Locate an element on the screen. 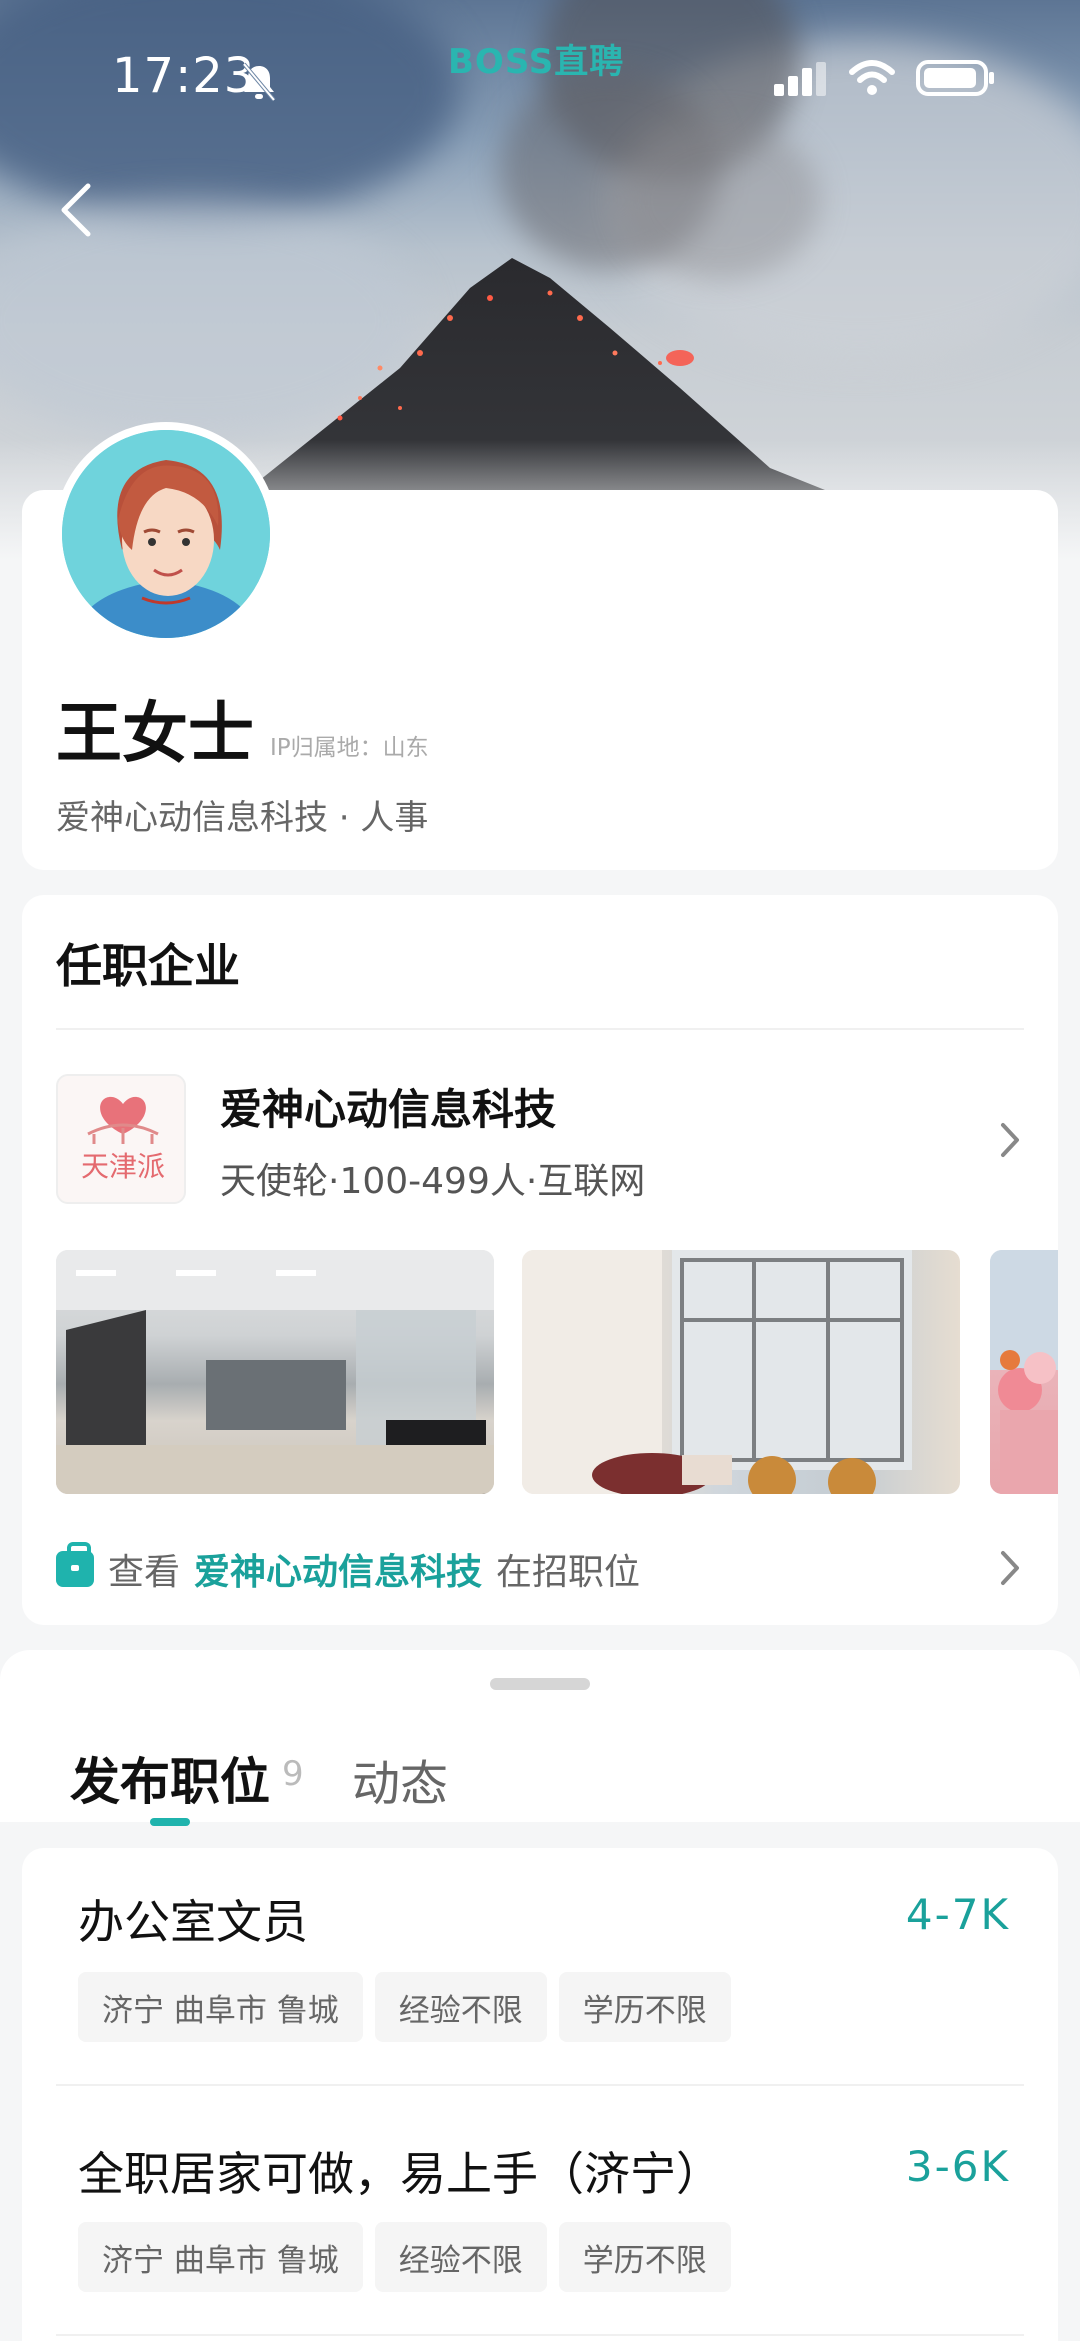 Image resolution: width=1080 pixels, height=2341 pixels. company-logo: 天津派 is located at coordinates (121, 1139).